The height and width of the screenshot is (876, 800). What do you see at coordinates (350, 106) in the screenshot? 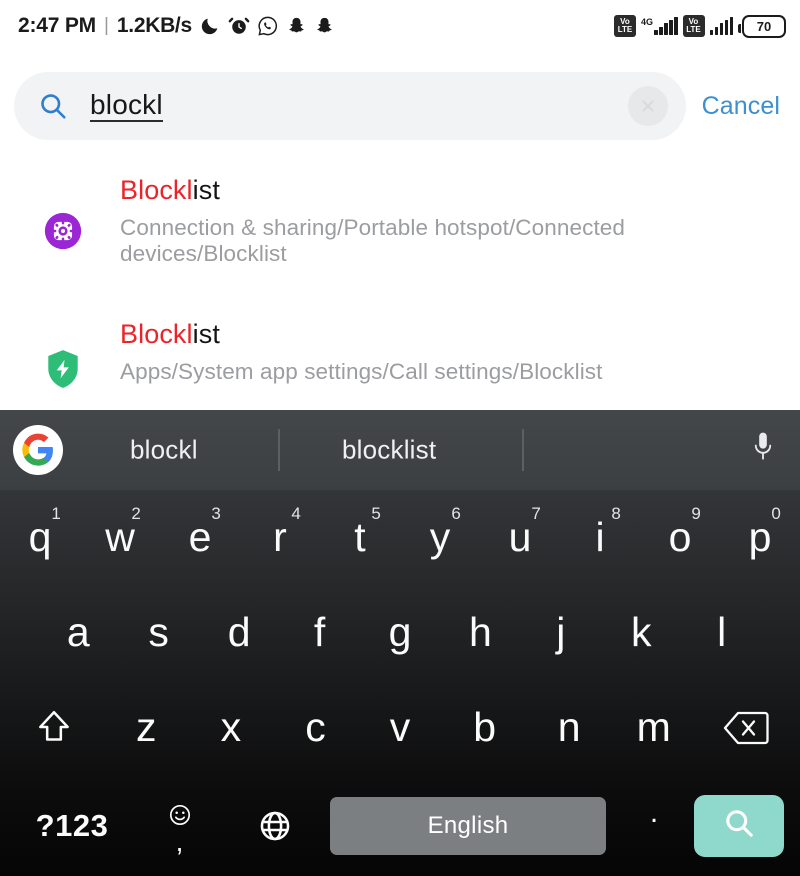
I see `search-input: blockl` at bounding box center [350, 106].